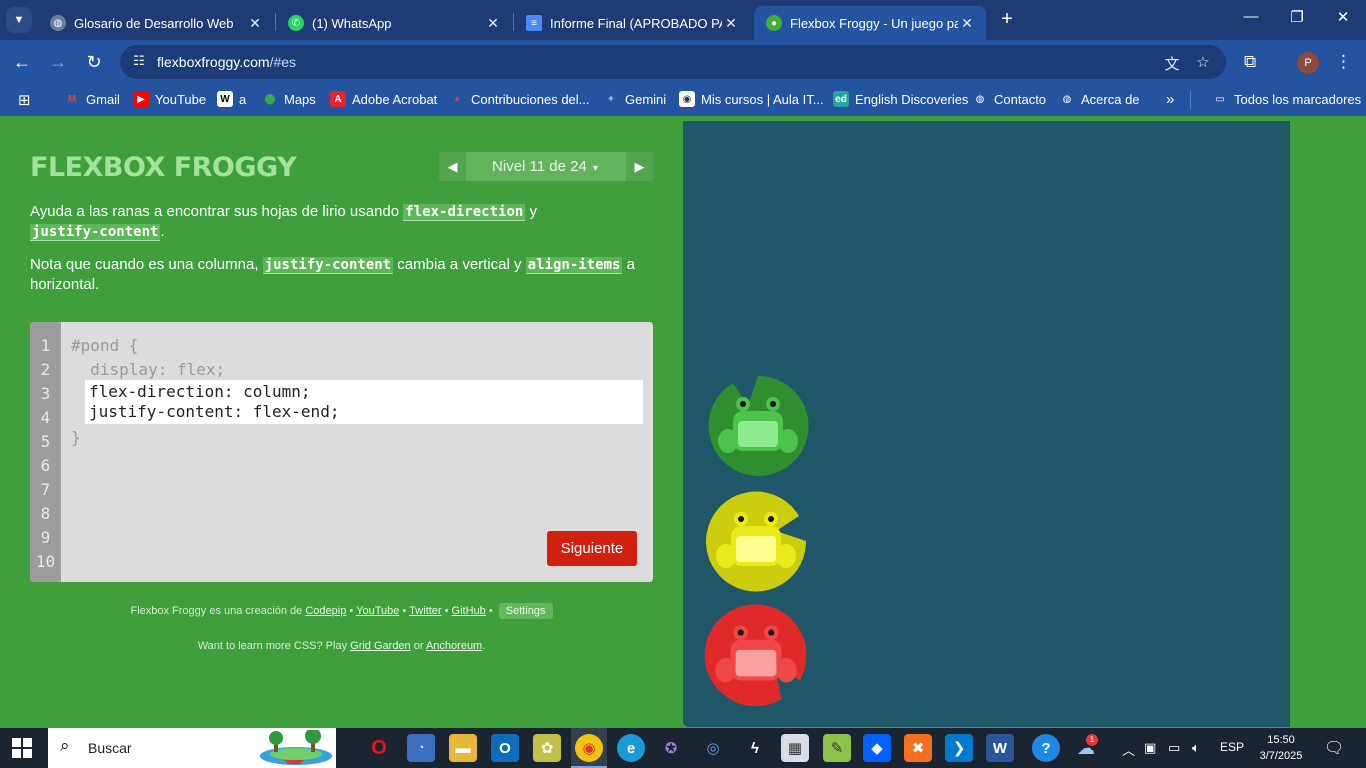 The height and width of the screenshot is (768, 1366). What do you see at coordinates (148, 369) in the screenshot?
I see `code-line: display: flex;` at bounding box center [148, 369].